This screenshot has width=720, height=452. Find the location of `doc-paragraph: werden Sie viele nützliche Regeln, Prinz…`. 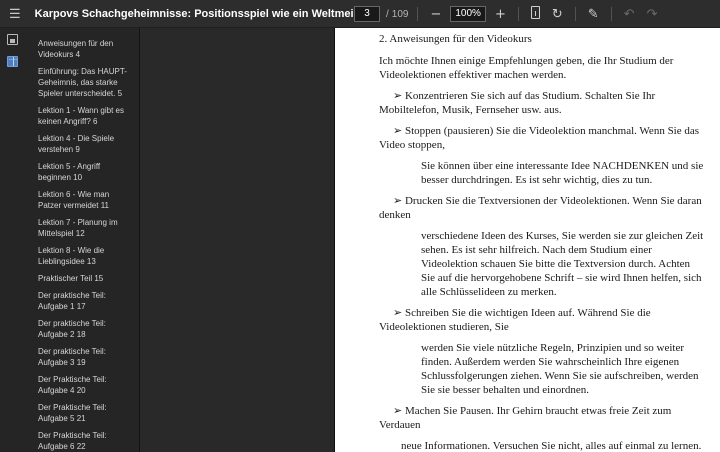

doc-paragraph: werden Sie viele nützliche Regeln, Prinz… is located at coordinates (560, 369).